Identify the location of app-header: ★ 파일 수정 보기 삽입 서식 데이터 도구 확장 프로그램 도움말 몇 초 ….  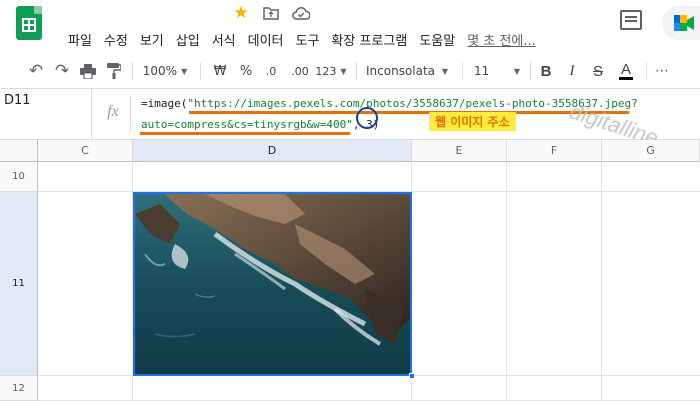
(350, 28).